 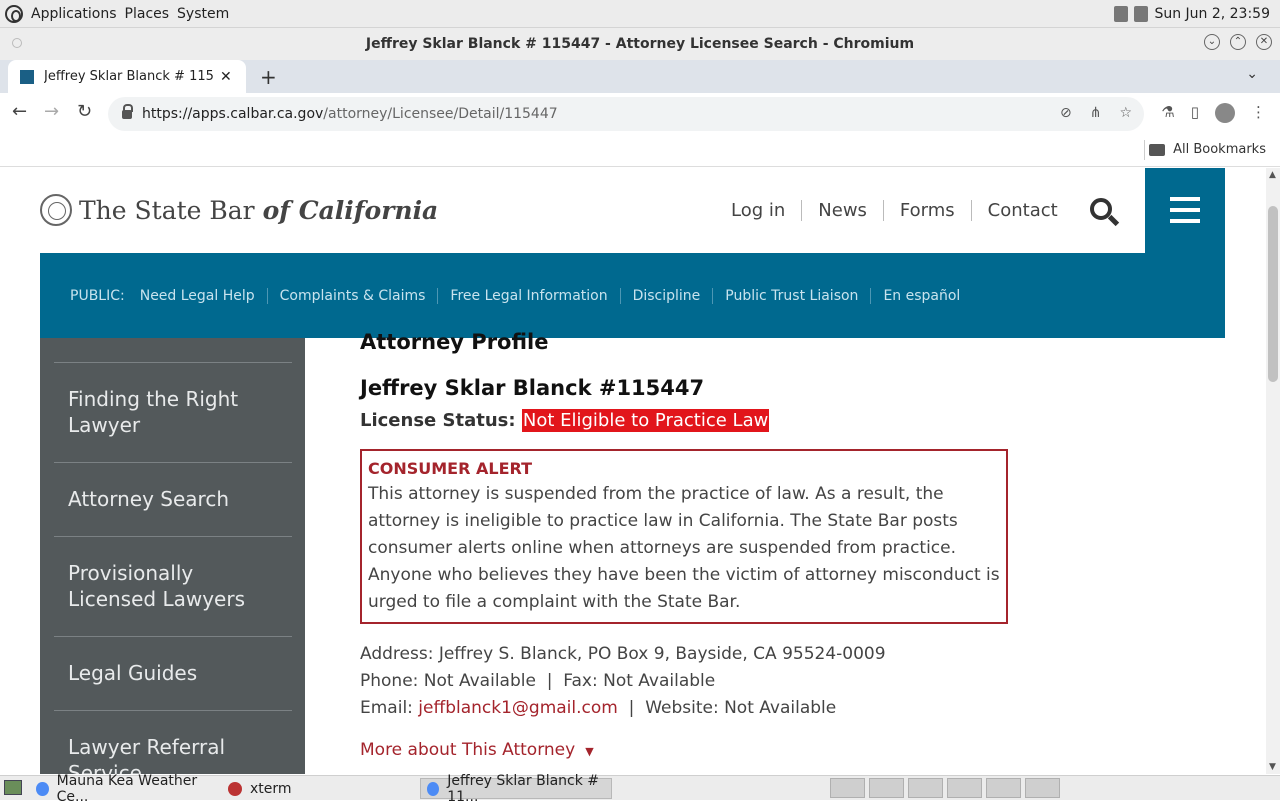 What do you see at coordinates (1252, 74) in the screenshot?
I see `tab-search-icon: ⌄` at bounding box center [1252, 74].